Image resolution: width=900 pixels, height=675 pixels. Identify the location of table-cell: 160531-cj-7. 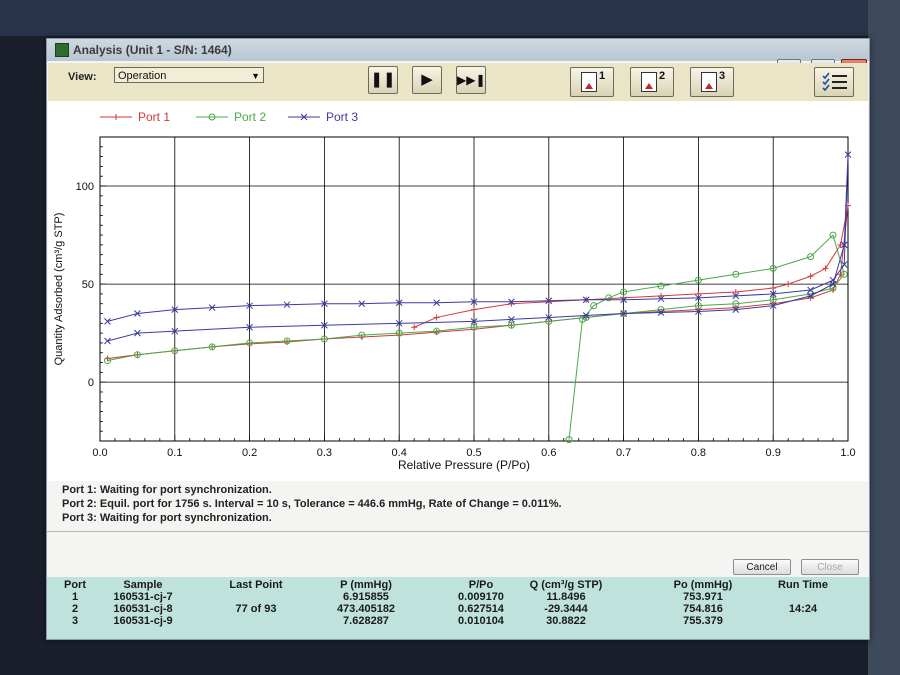
(143, 597).